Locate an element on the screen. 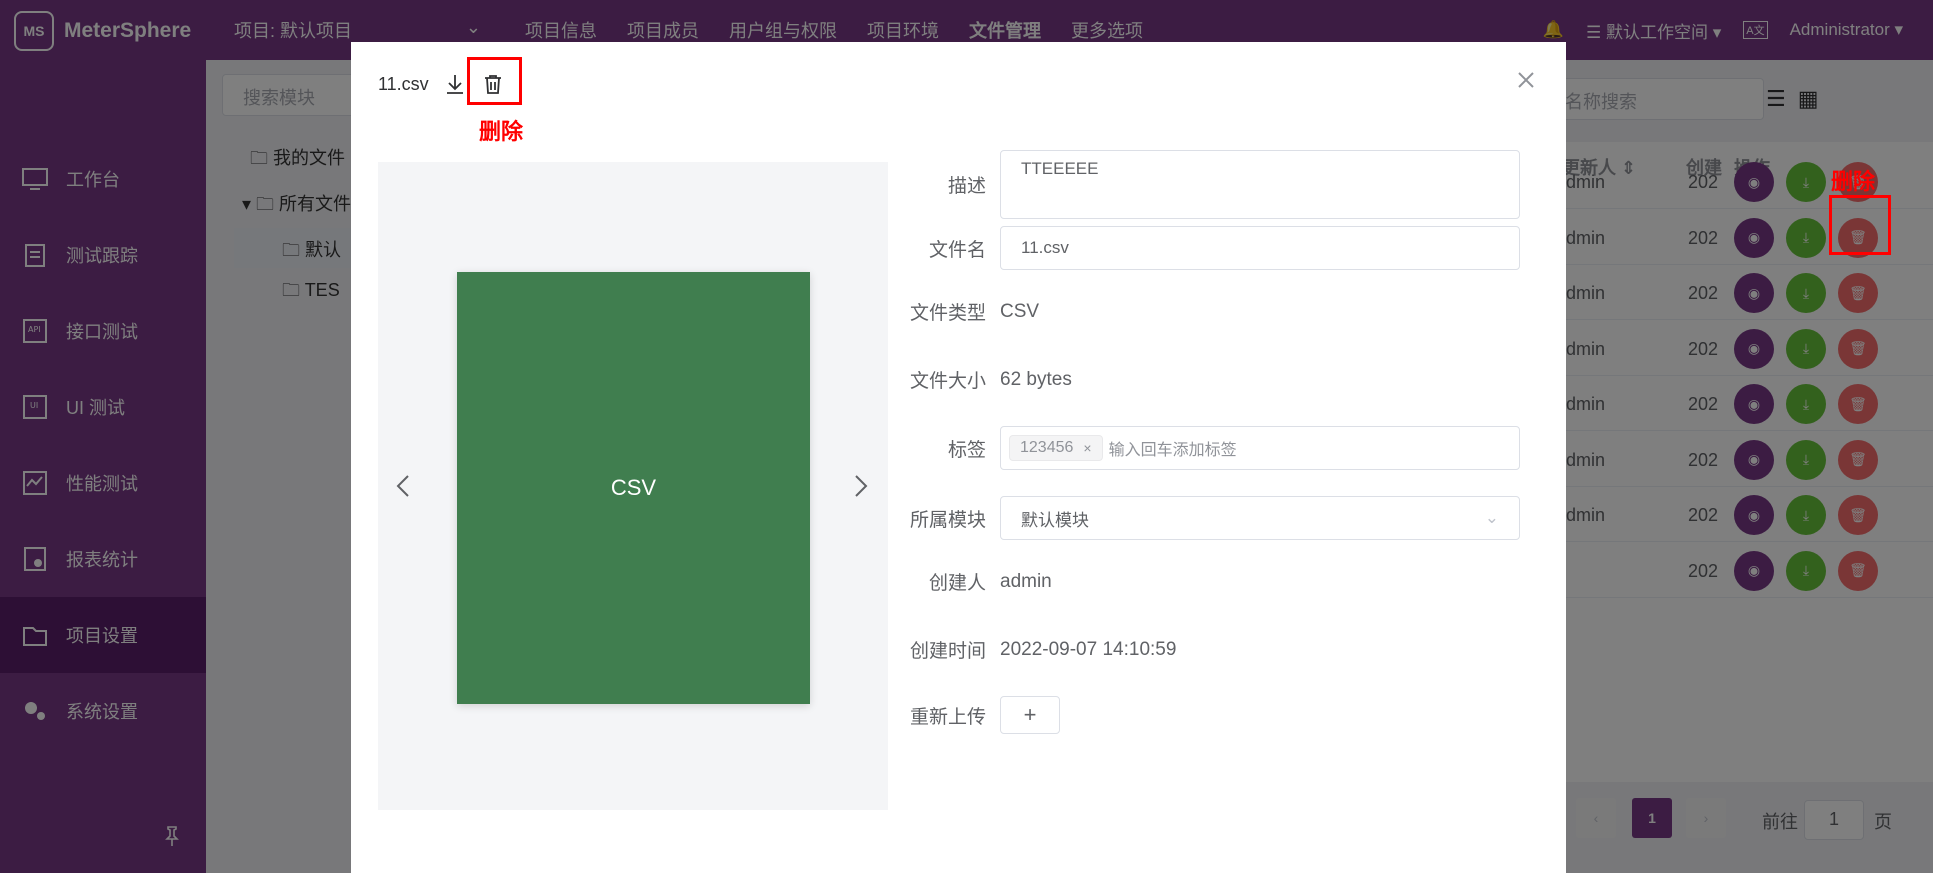 This screenshot has height=873, width=1933. module-select-value: 默认模块 is located at coordinates (1055, 520).